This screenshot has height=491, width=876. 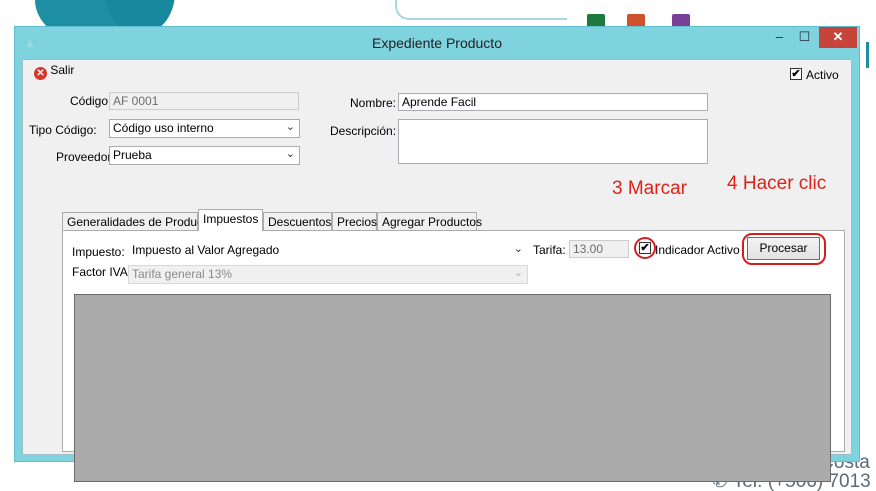 I want to click on codigo-label: Código:, so click(x=91, y=101).